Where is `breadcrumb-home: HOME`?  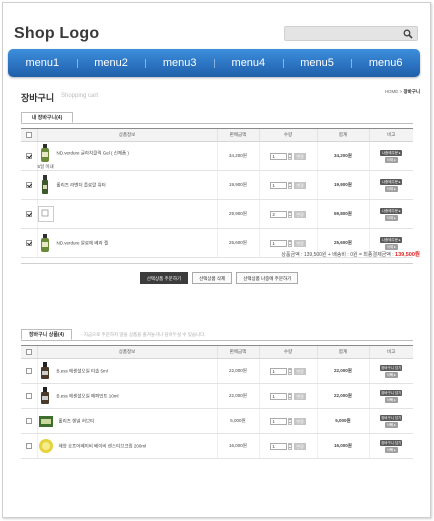
breadcrumb-home: HOME is located at coordinates (392, 91).